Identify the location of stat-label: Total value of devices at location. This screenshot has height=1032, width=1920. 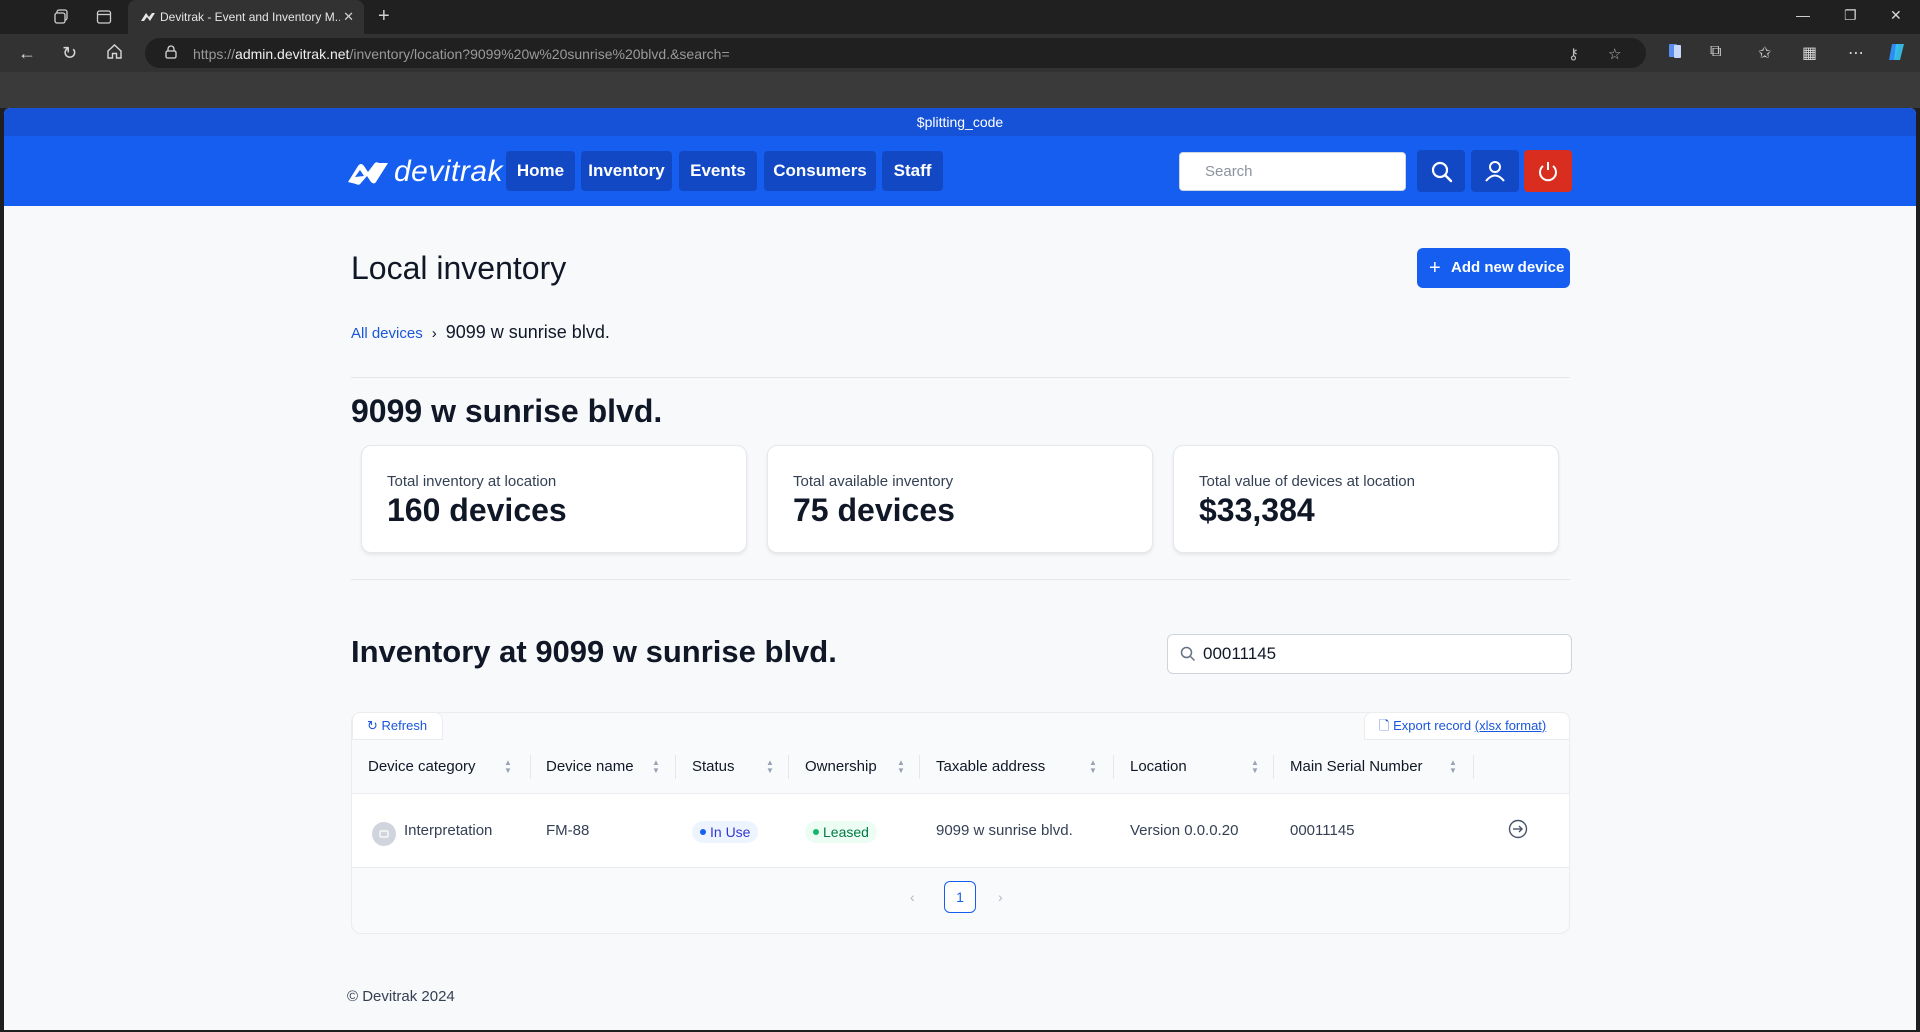
(1307, 481).